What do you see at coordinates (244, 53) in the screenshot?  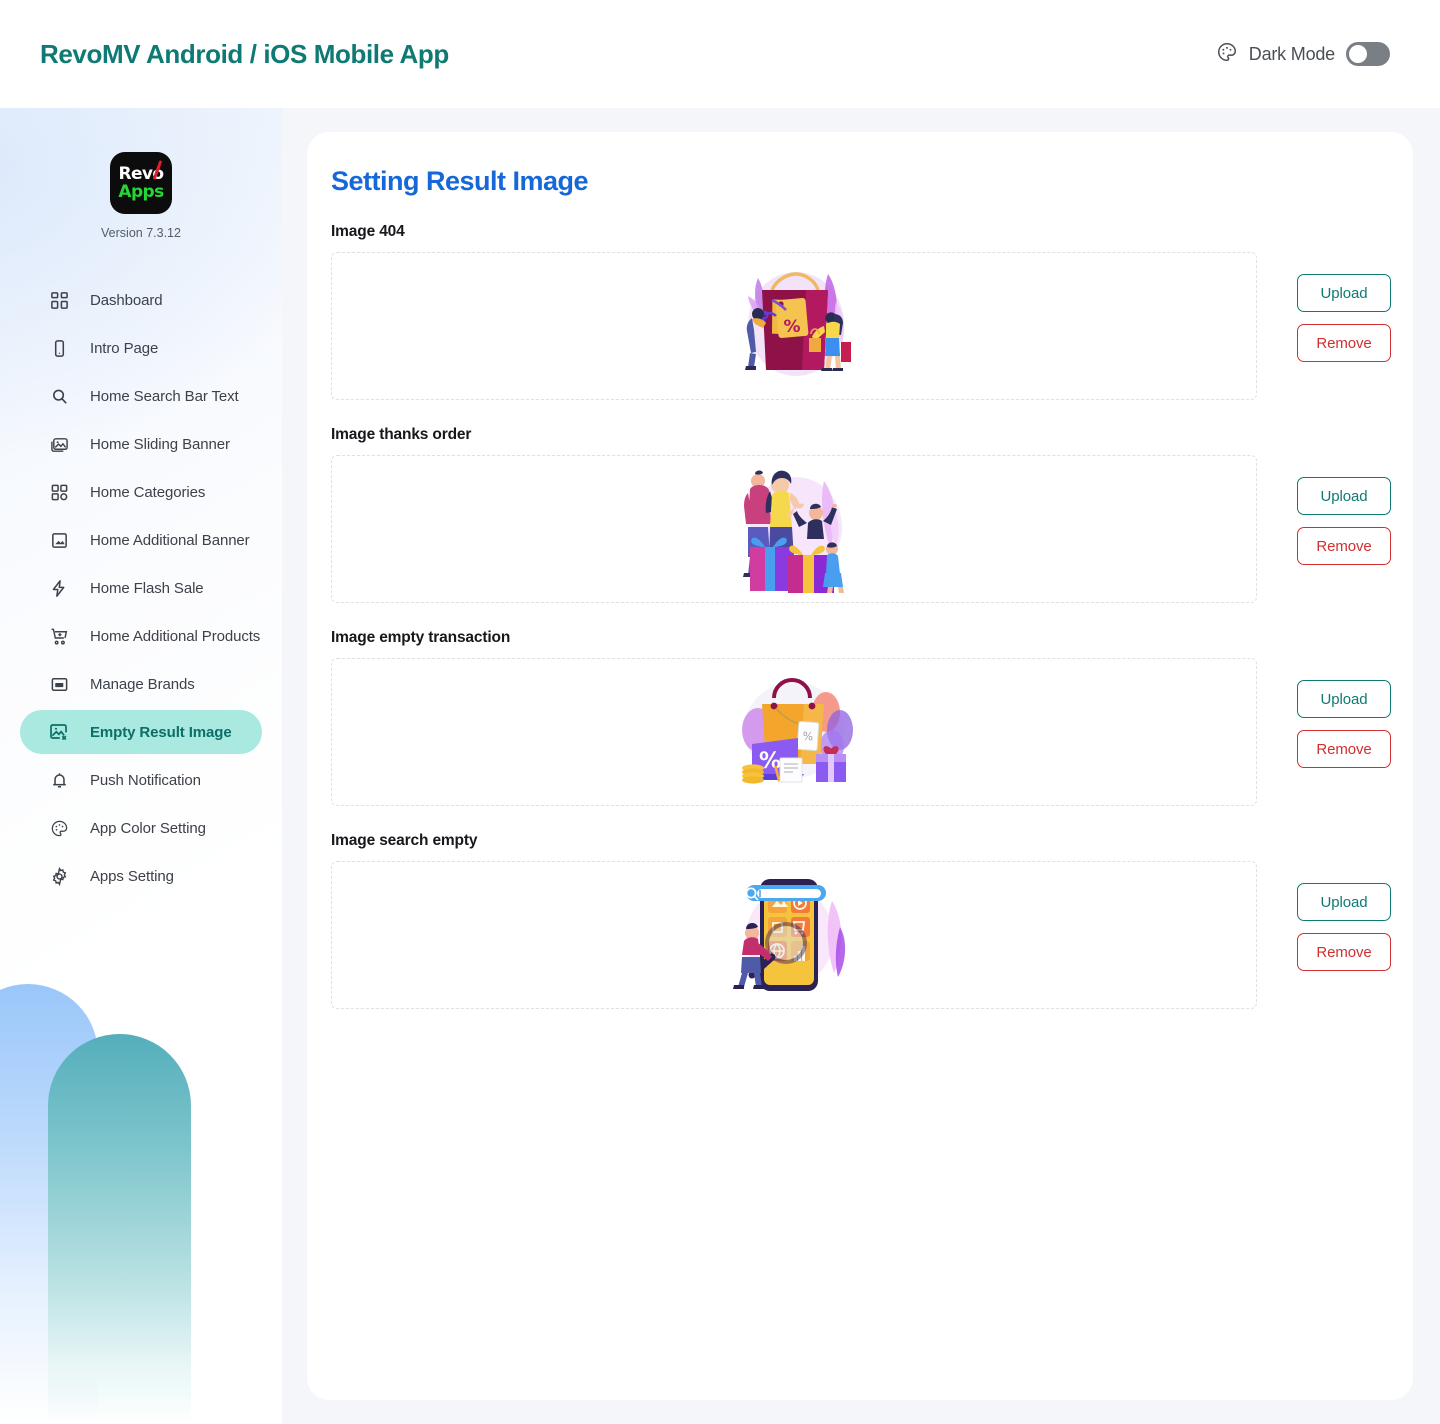 I see `app-title: RevoMV Android / iOS Mobile App` at bounding box center [244, 53].